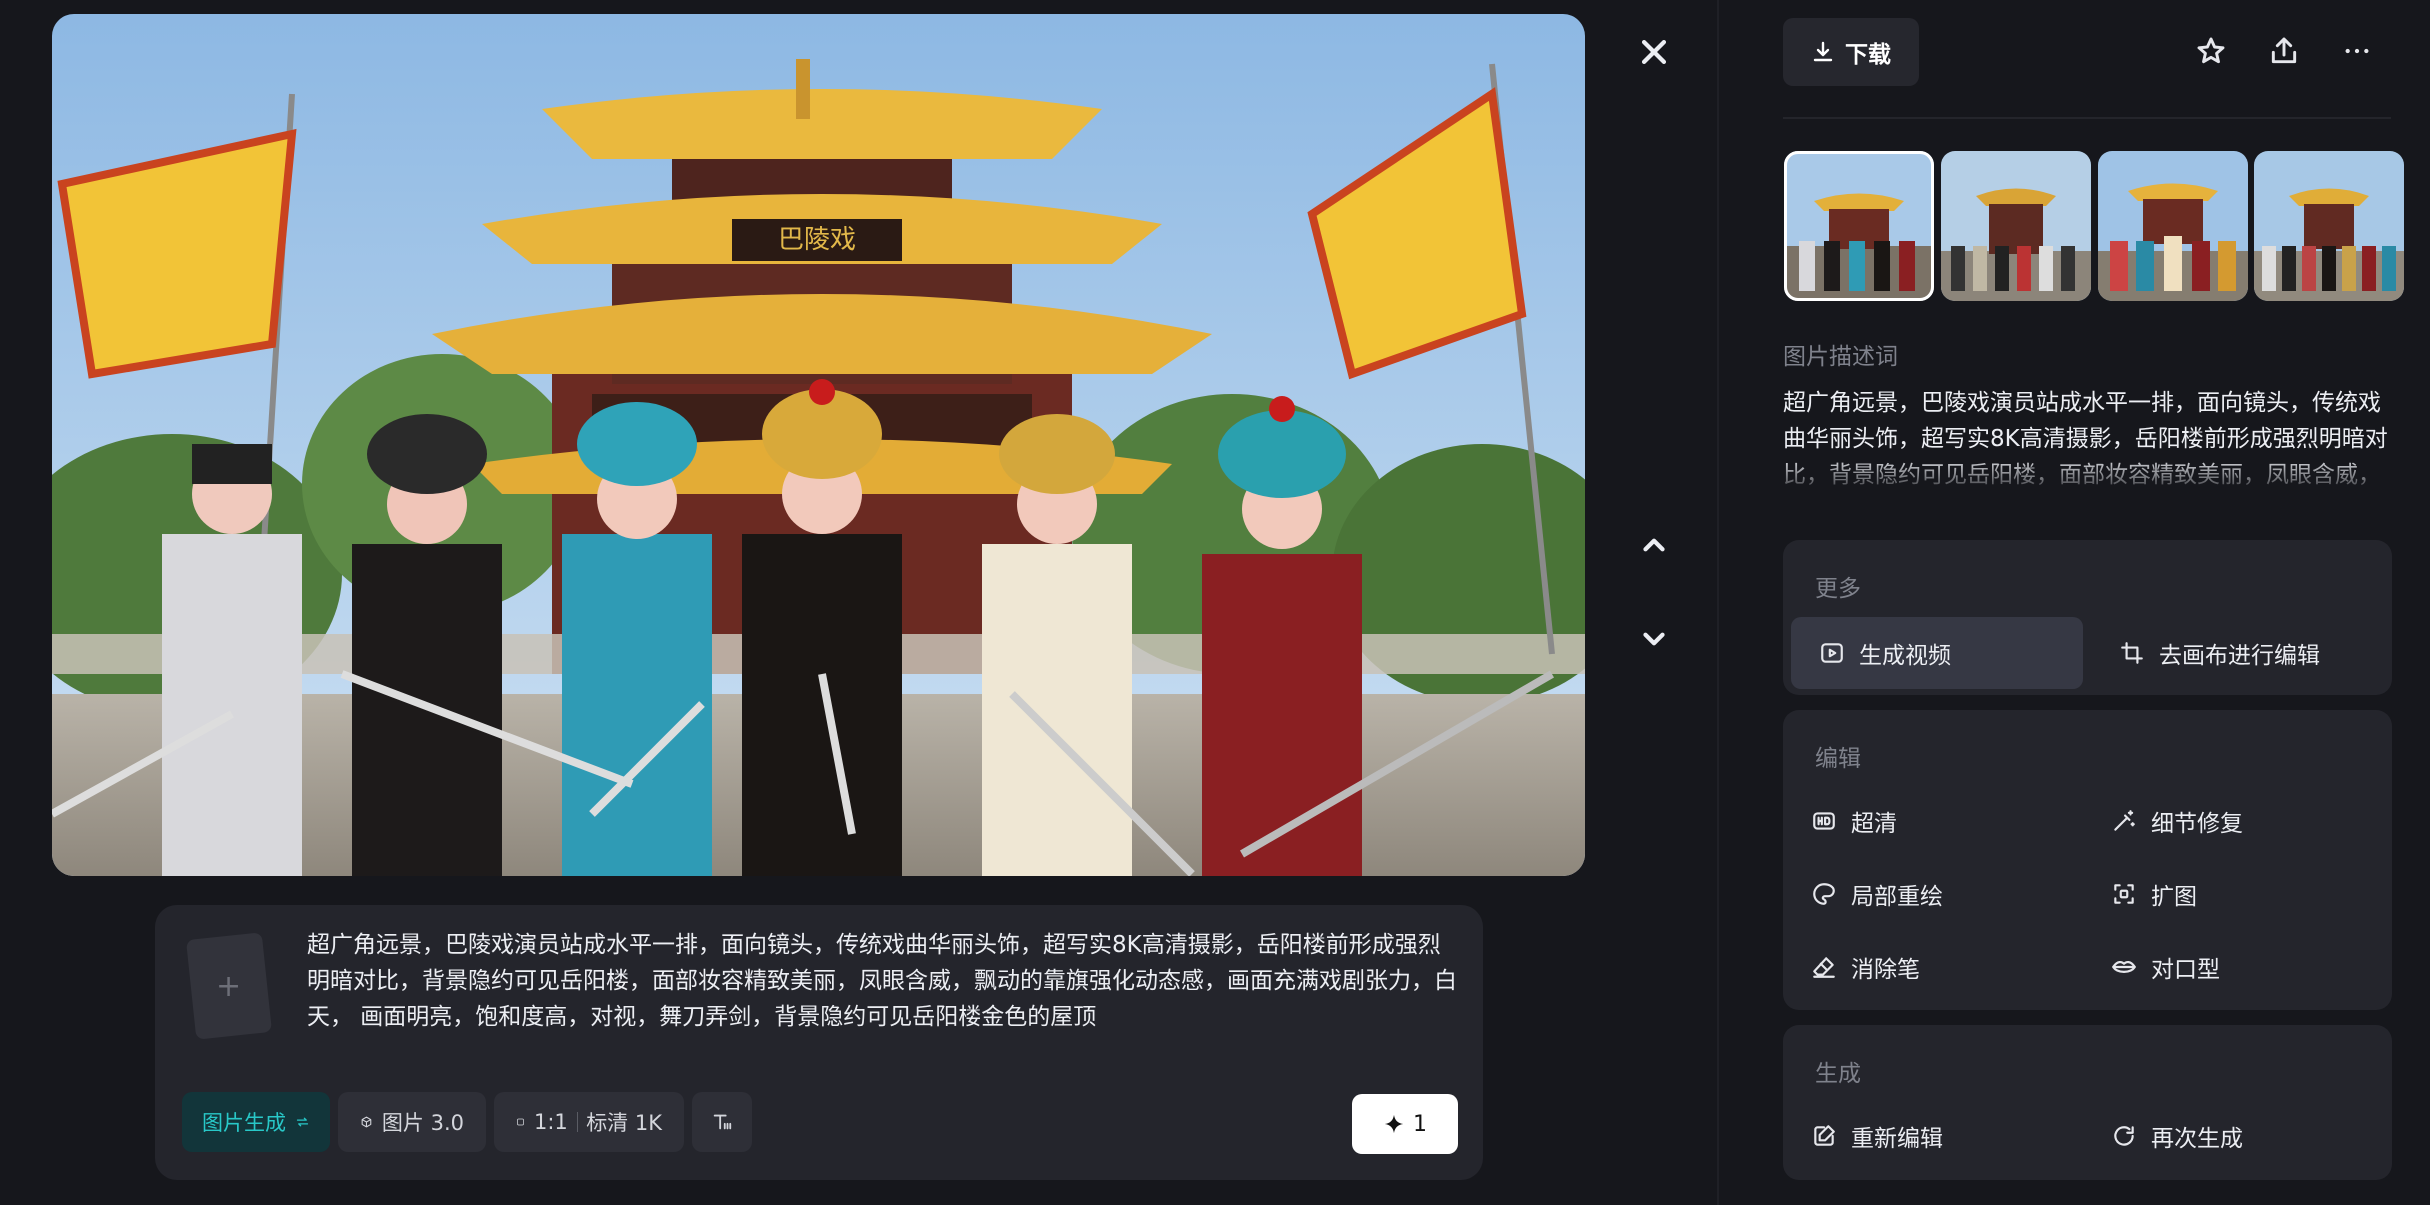  I want to click on canvas-crop-icon, so click(2132, 653).